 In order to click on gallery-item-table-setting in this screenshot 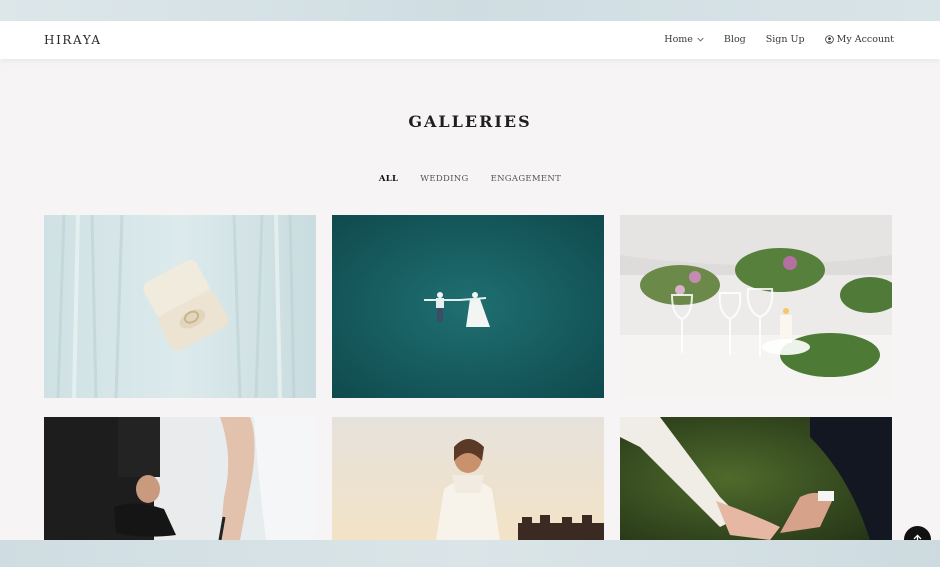, I will do `click(756, 306)`.